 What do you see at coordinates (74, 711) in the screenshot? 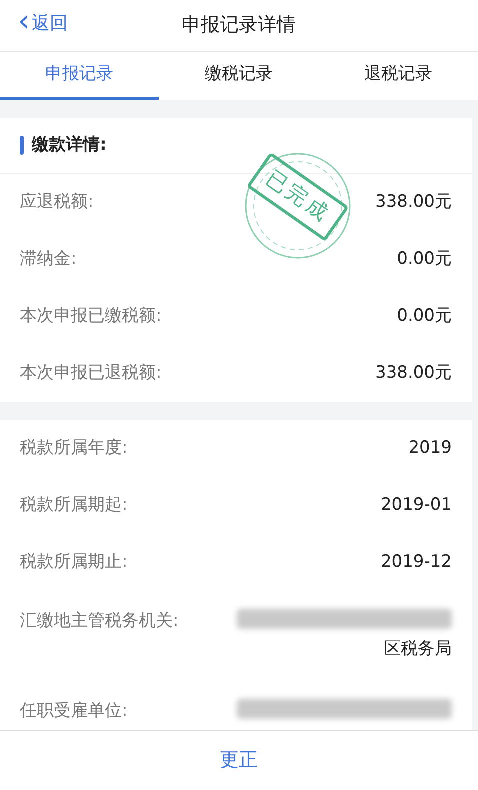
I see `field-label: 任职受雇单位:` at bounding box center [74, 711].